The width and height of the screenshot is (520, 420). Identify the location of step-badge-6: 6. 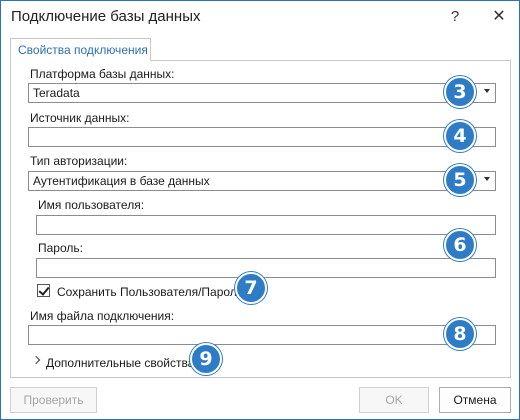
(460, 245).